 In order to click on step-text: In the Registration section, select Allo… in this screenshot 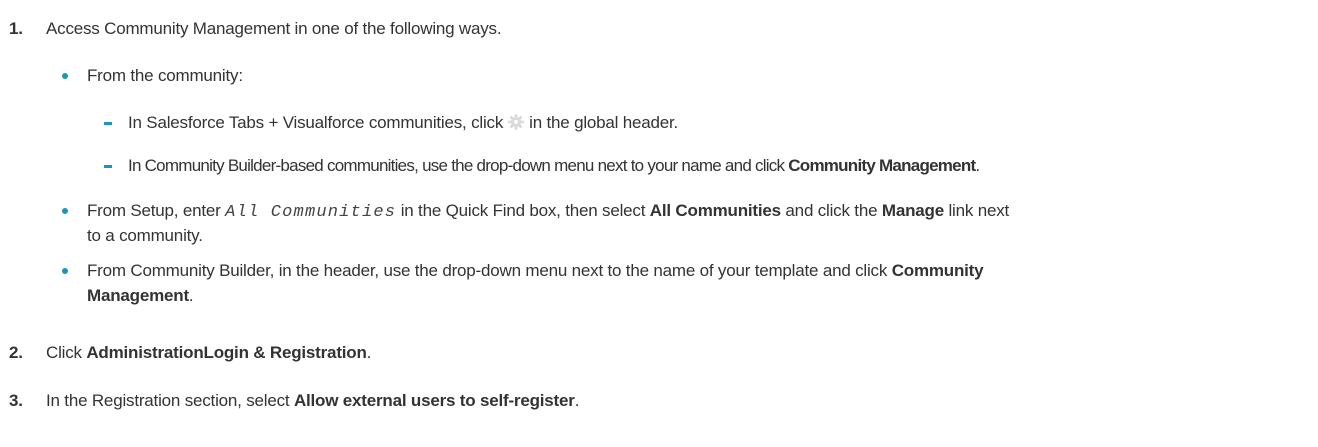, I will do `click(313, 400)`.